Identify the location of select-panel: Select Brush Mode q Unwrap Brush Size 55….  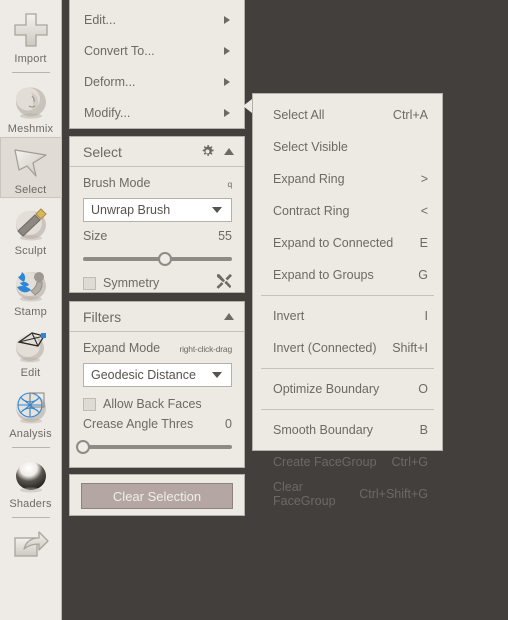
(157, 214).